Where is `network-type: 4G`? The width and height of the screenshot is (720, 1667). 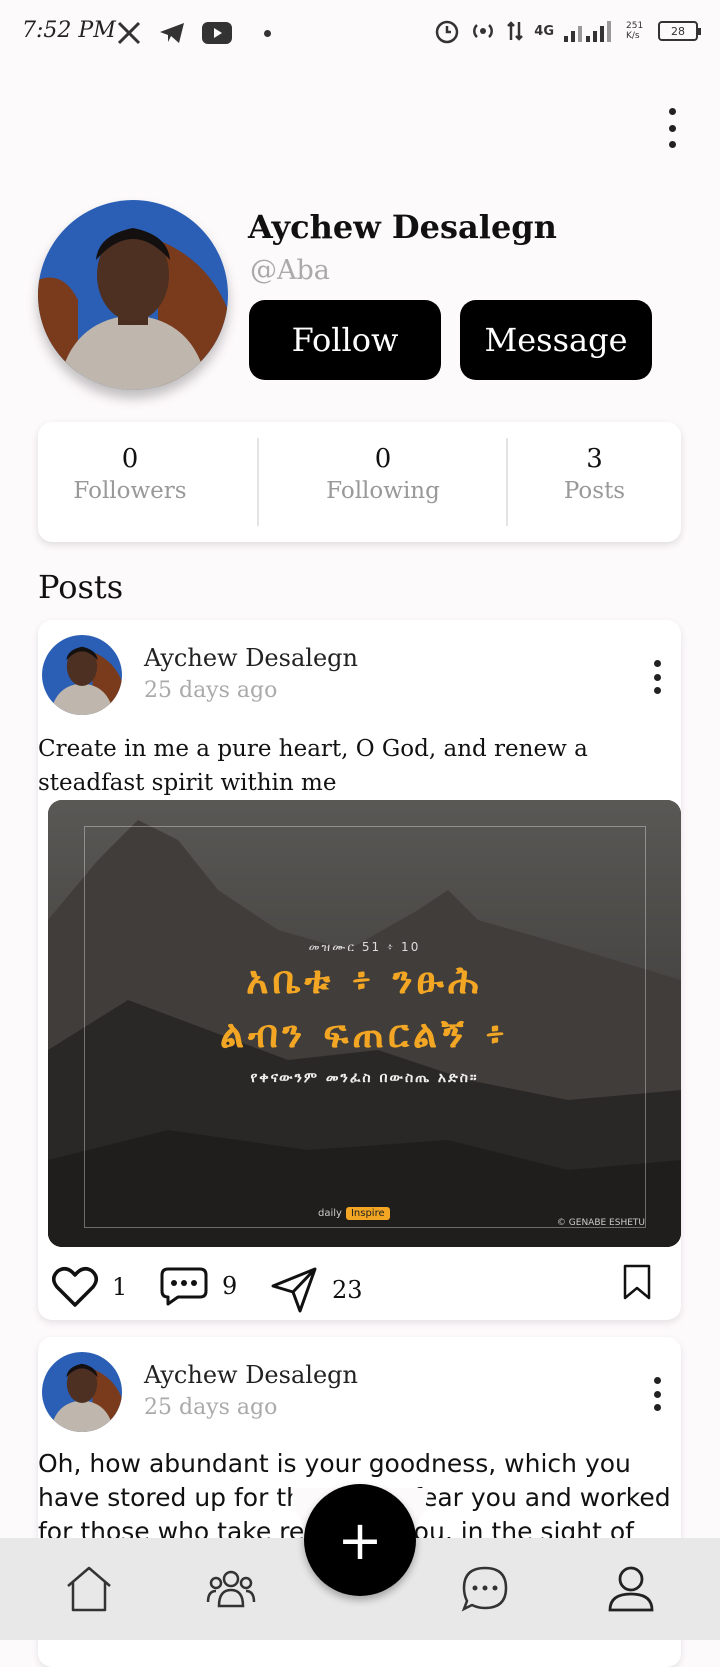 network-type: 4G is located at coordinates (544, 31).